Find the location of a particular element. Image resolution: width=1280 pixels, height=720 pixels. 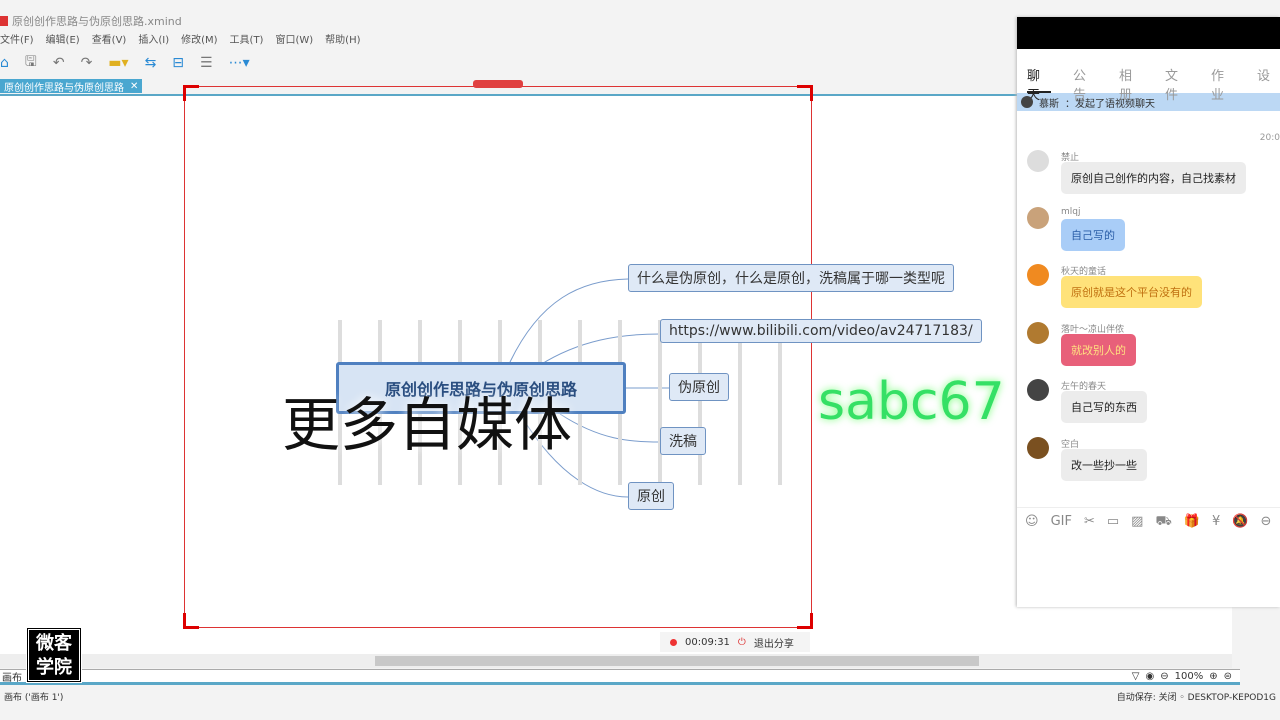

scrollbar-thumb is located at coordinates (677, 661).